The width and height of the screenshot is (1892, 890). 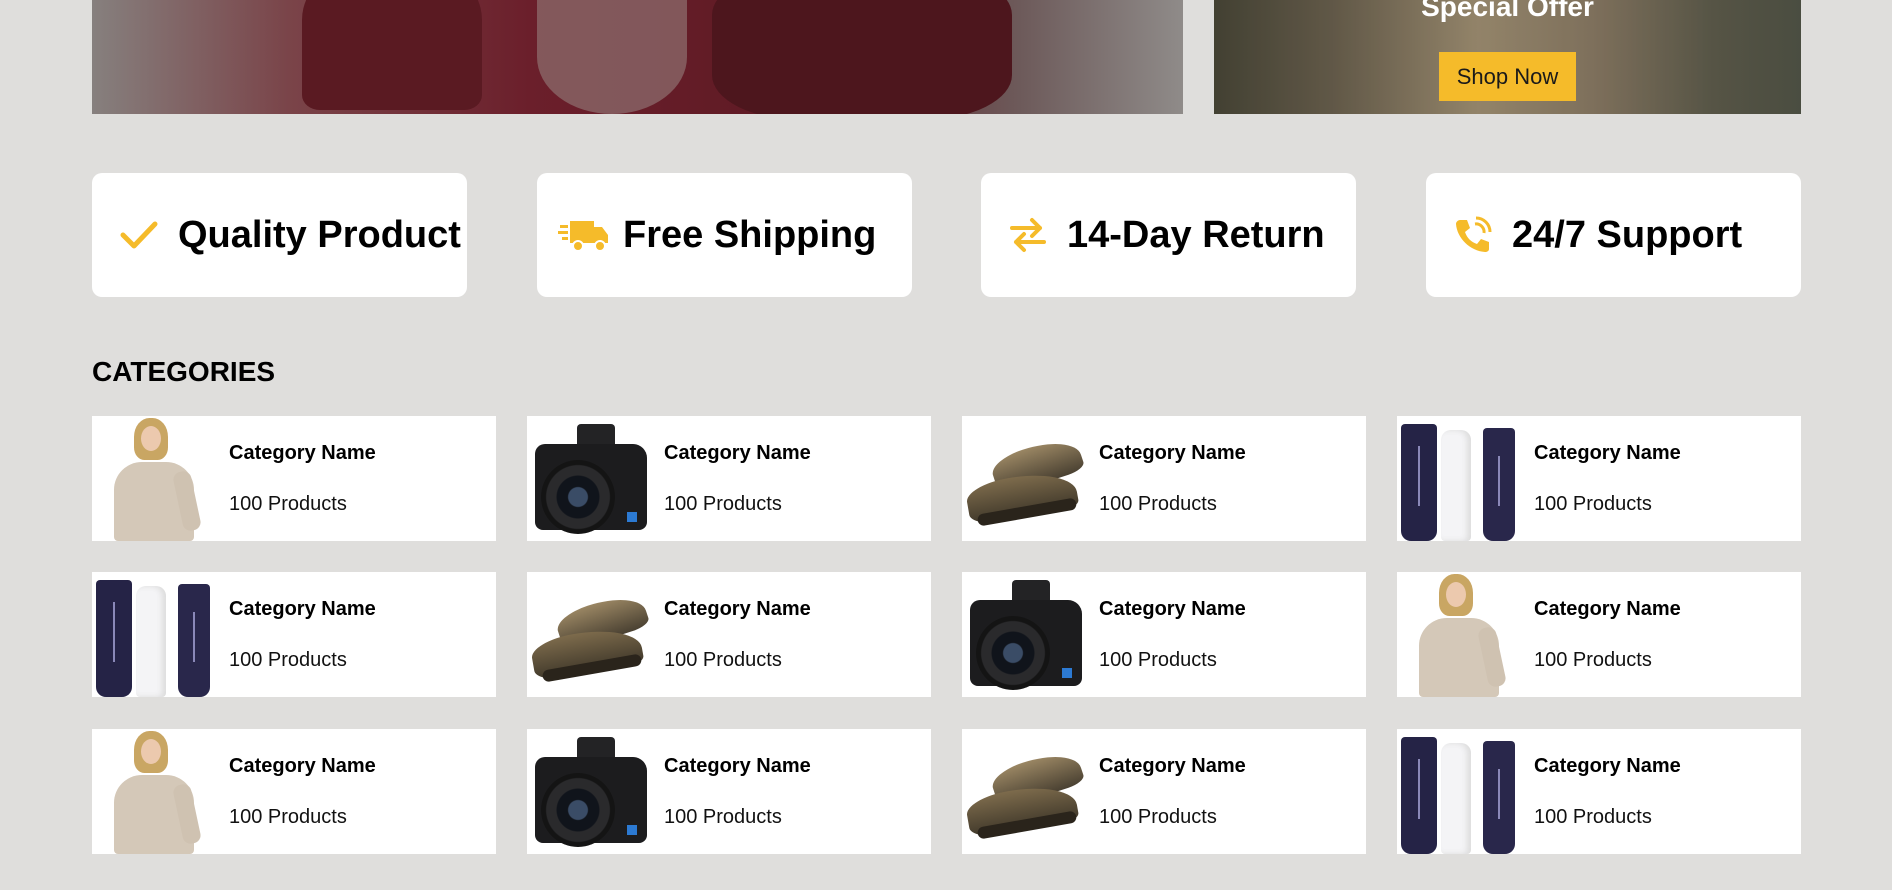 I want to click on categories-heading: CATEGORIES, so click(x=184, y=371).